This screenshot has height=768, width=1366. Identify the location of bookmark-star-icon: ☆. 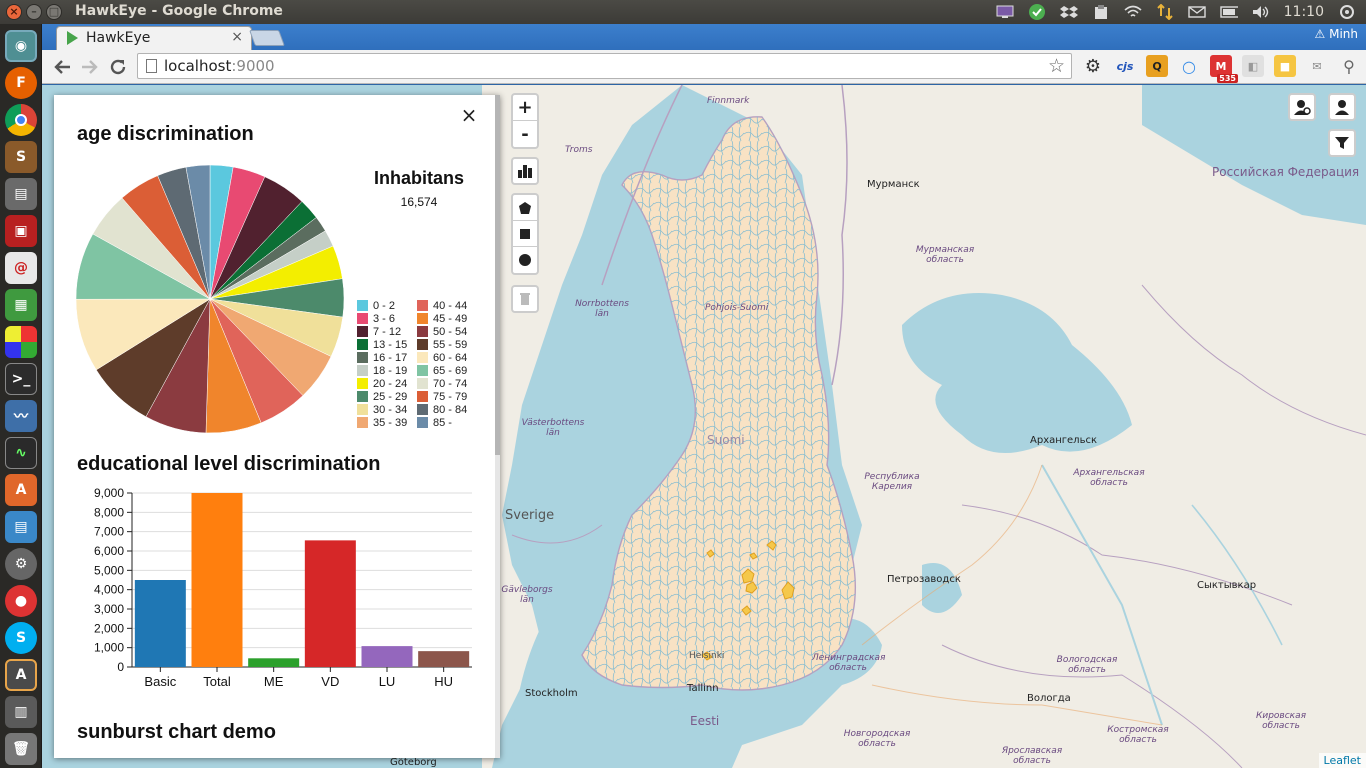
(1056, 66).